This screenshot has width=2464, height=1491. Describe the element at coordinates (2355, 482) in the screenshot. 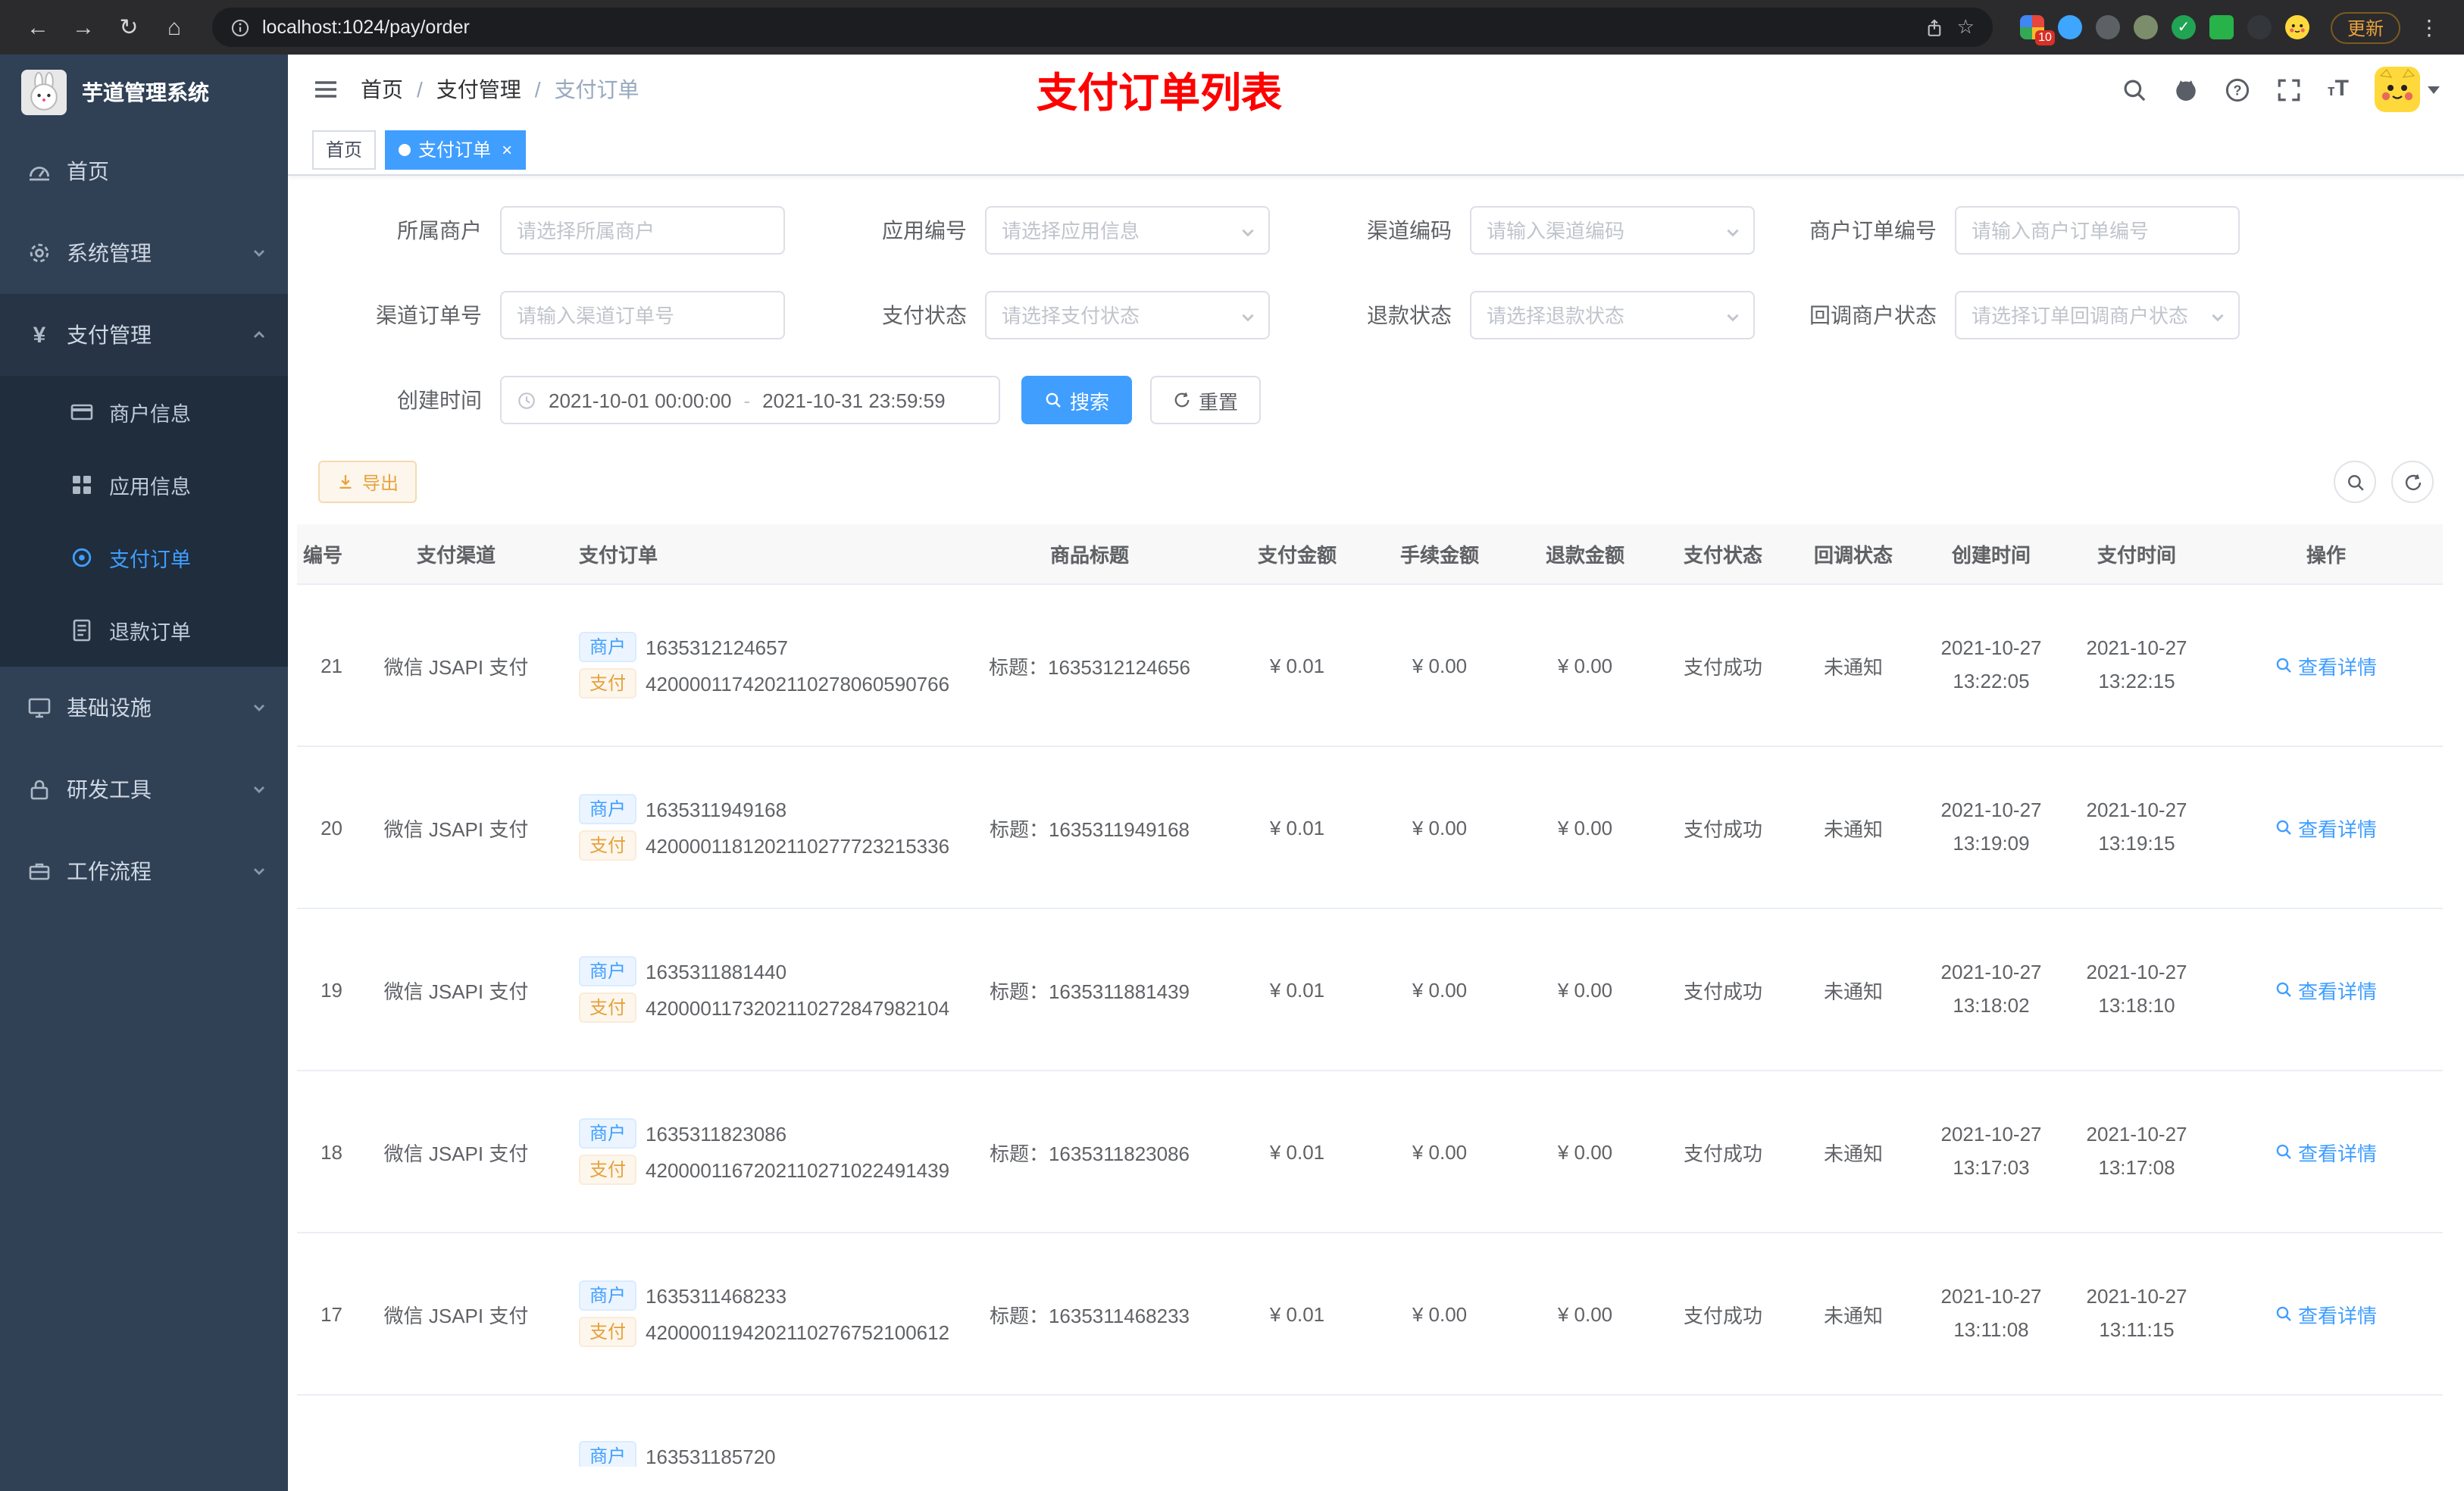

I see `toggle-search-button` at that location.